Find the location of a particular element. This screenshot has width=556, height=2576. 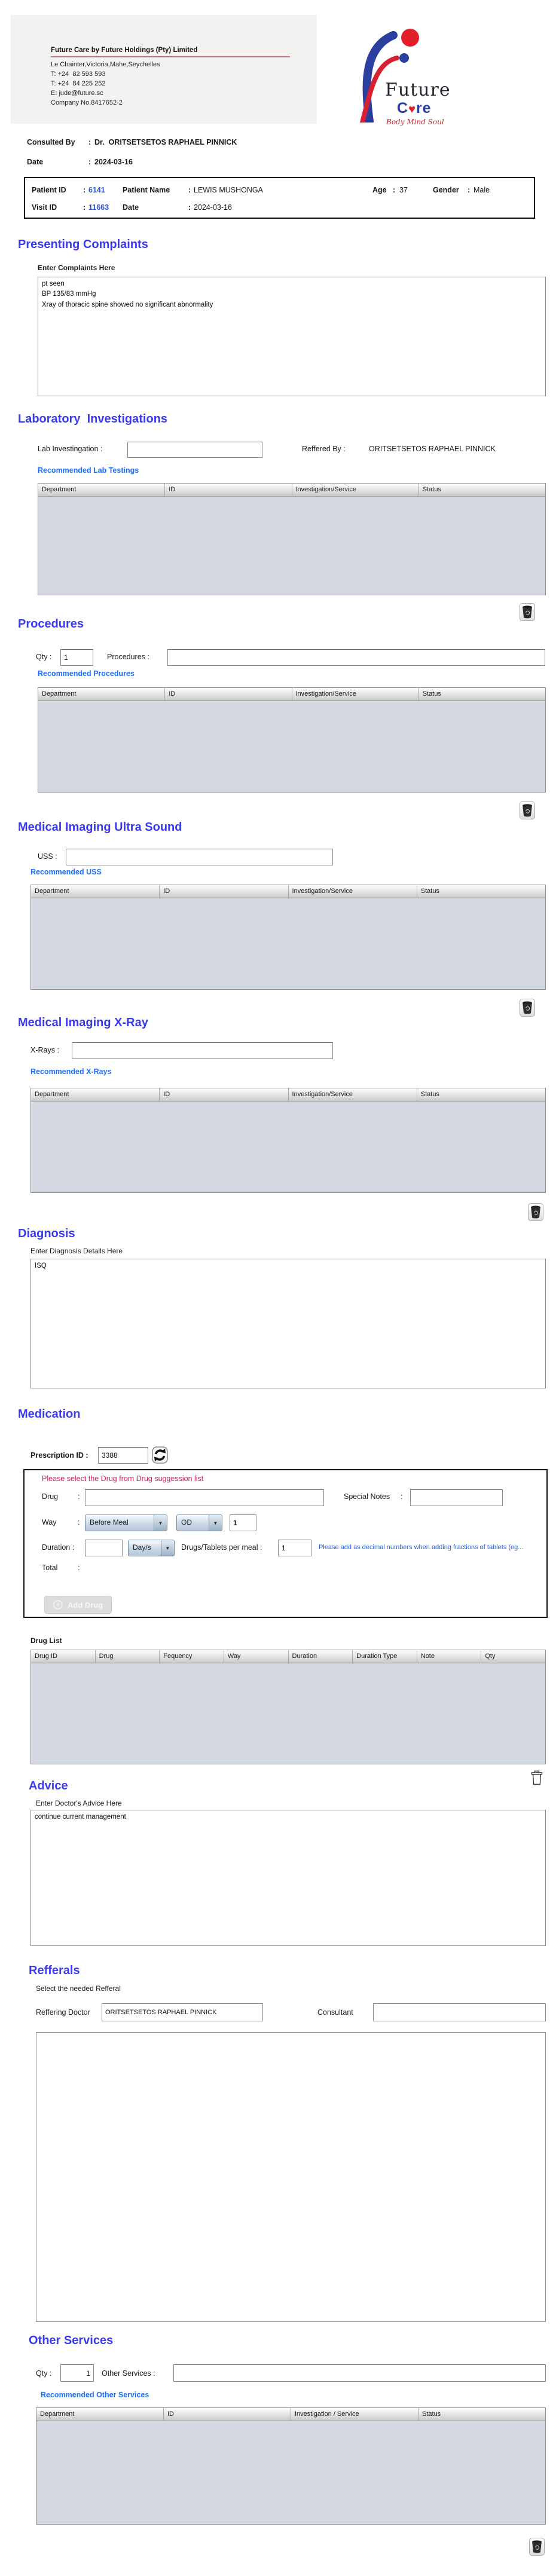

per-meal-input is located at coordinates (295, 1548).